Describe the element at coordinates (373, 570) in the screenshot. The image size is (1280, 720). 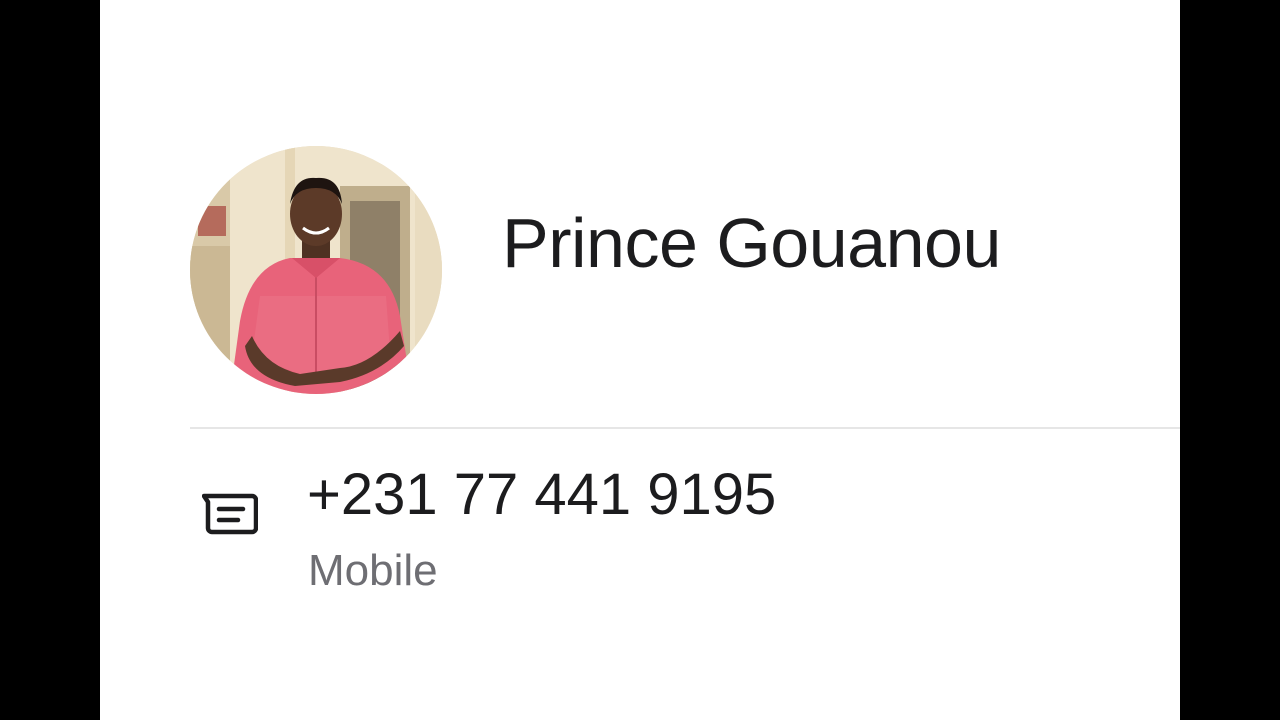
I see `phone-type-label: Mobile` at that location.